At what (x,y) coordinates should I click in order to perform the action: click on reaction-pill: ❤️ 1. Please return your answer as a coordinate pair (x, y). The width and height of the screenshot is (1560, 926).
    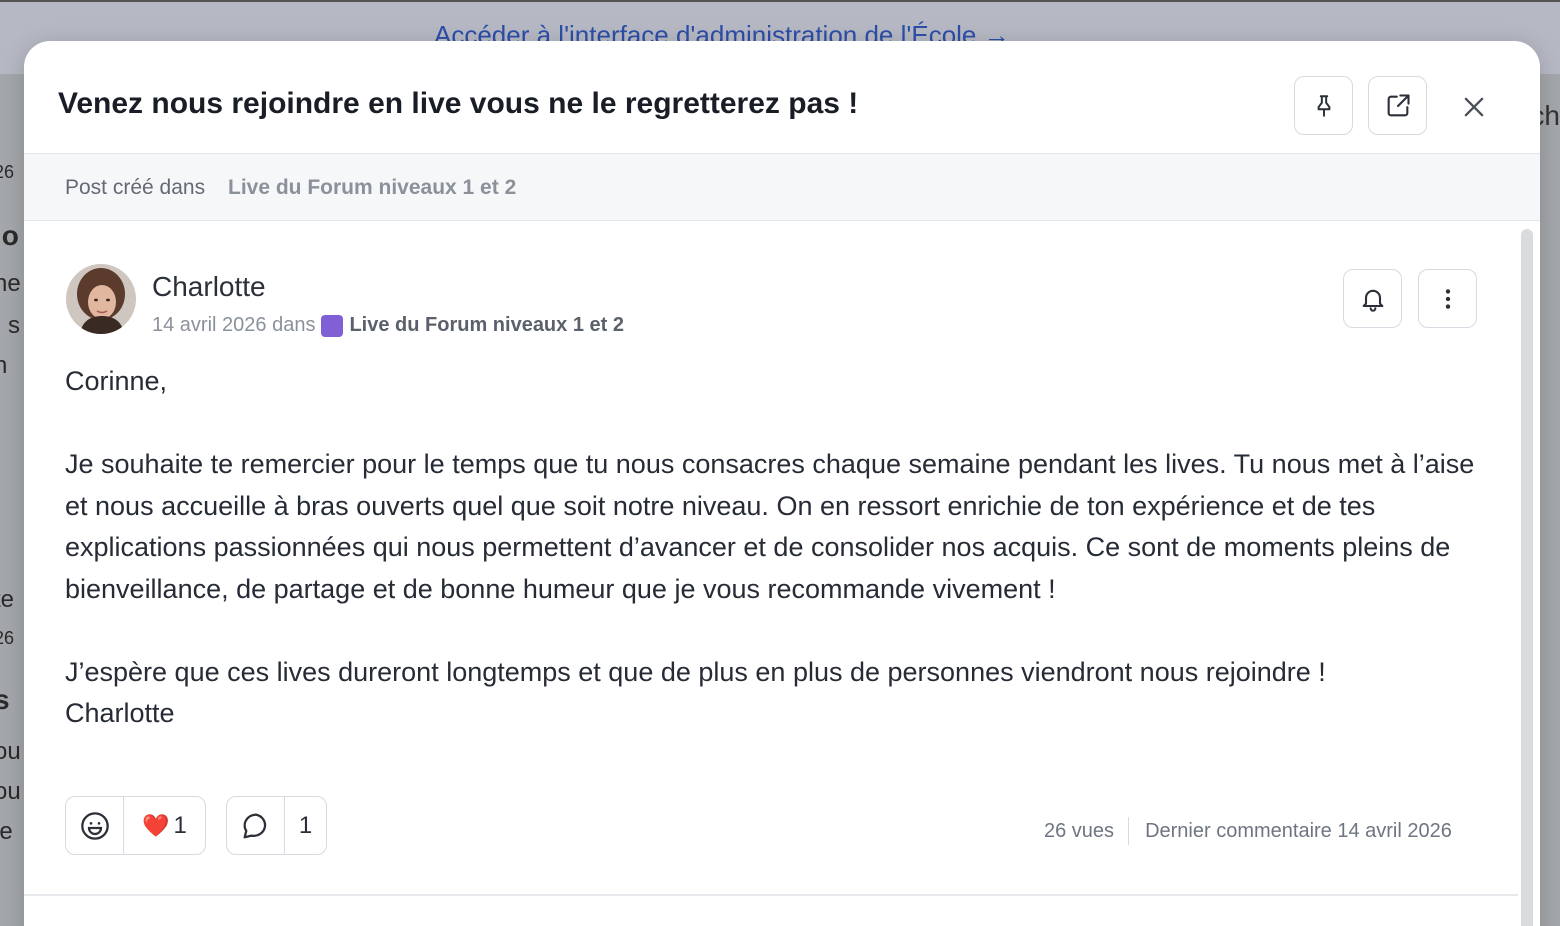
    Looking at the image, I should click on (135, 825).